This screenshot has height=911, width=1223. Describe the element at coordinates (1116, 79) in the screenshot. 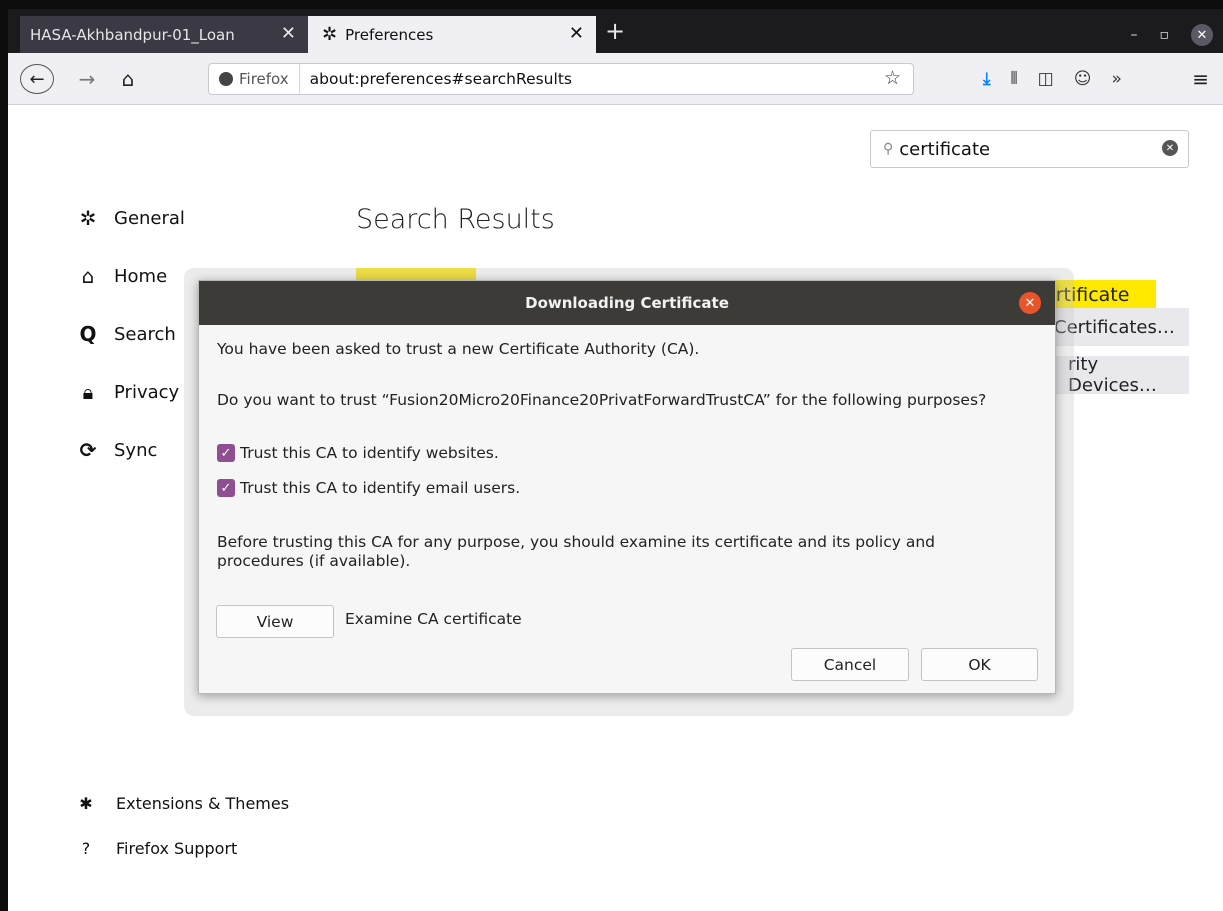

I see `overflow-icon: »` at that location.